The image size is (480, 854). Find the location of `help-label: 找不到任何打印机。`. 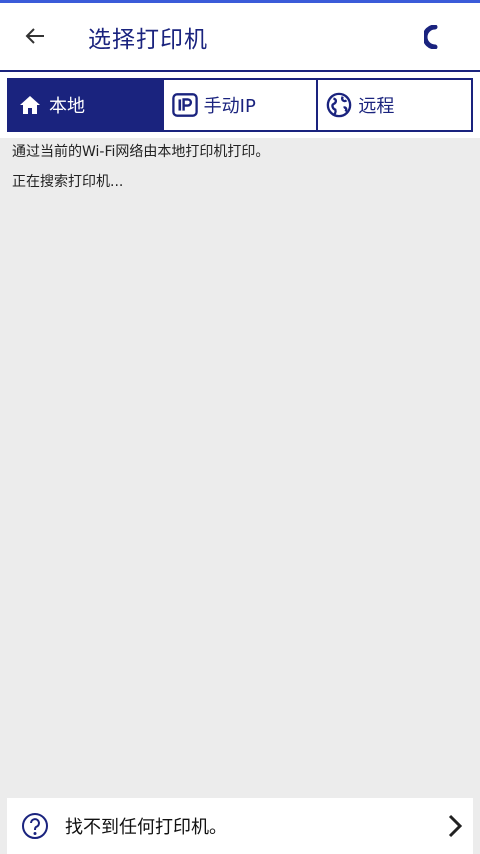

help-label: 找不到任何打印机。 is located at coordinates (146, 827).